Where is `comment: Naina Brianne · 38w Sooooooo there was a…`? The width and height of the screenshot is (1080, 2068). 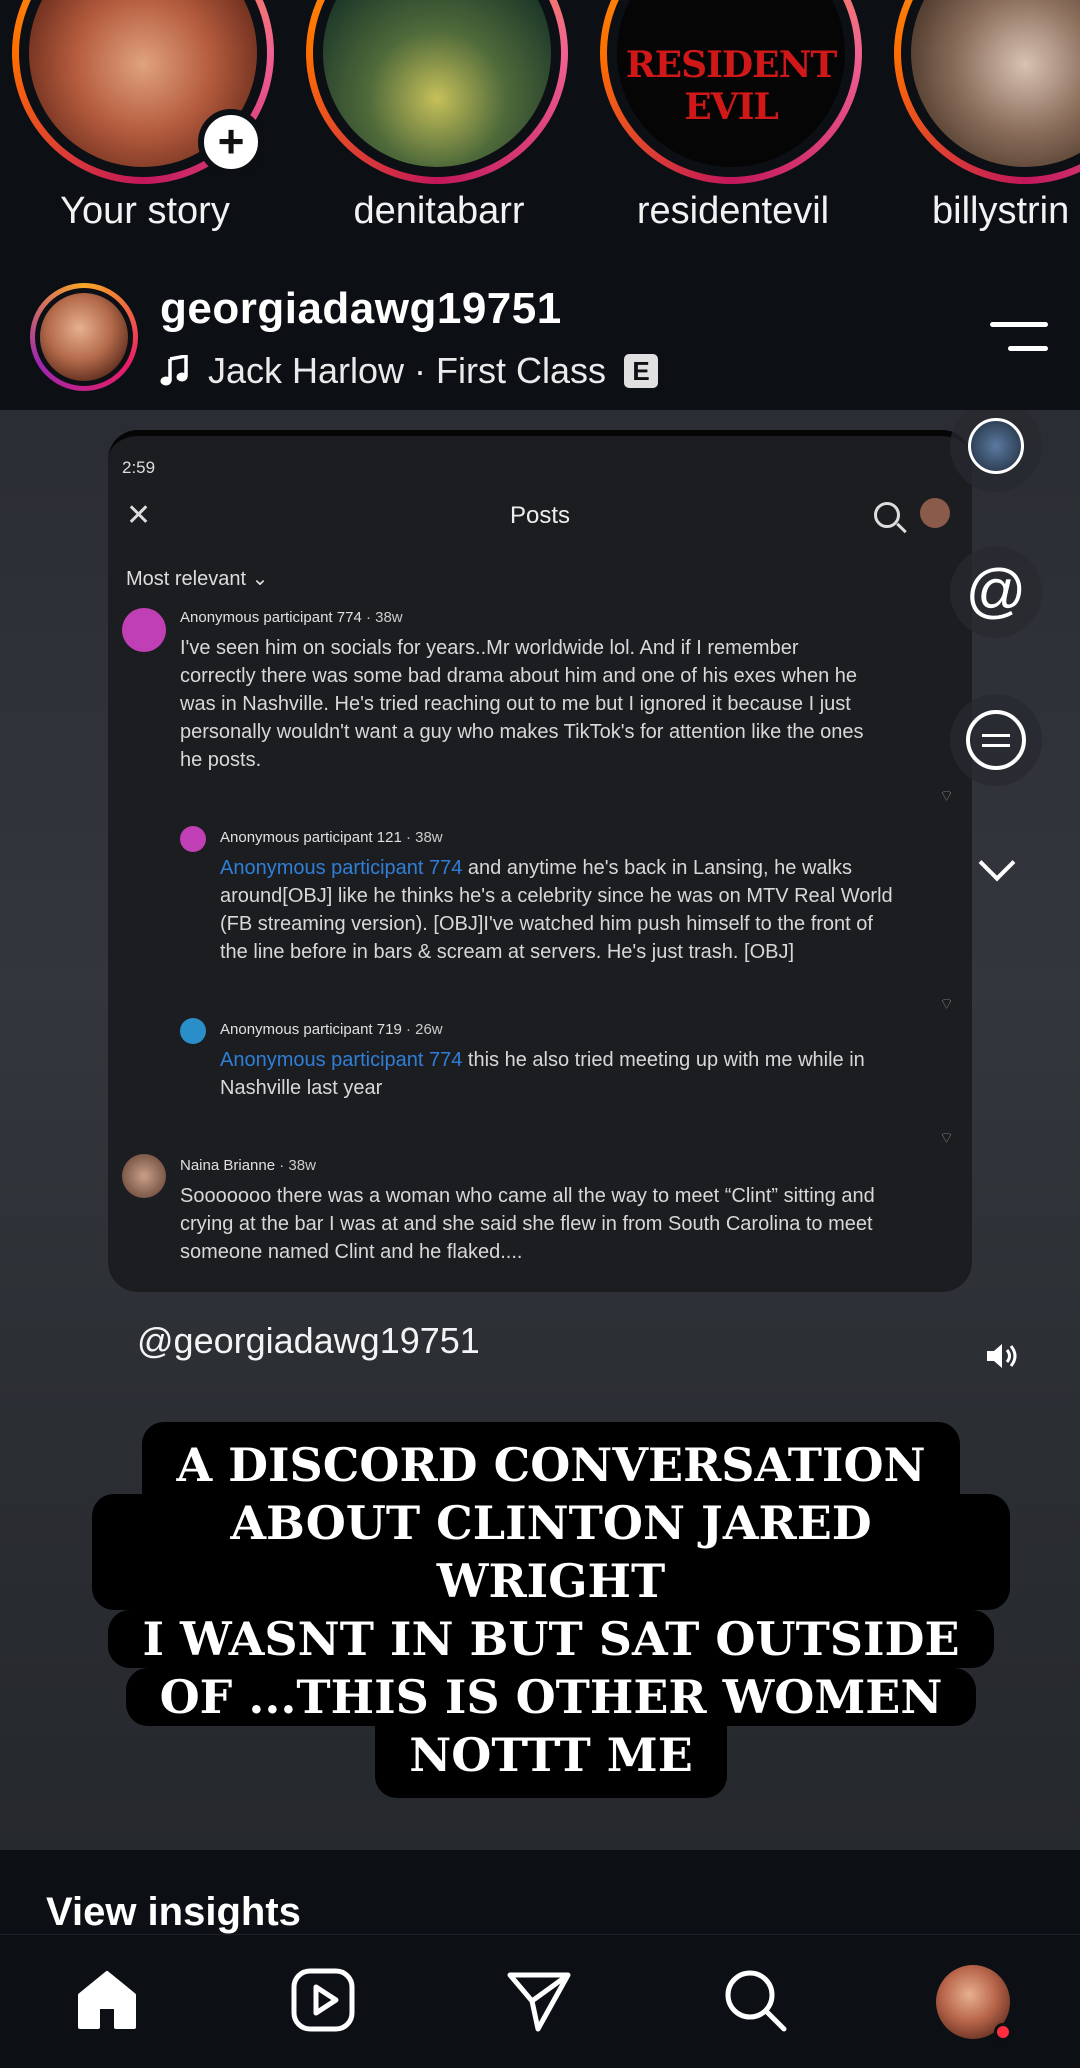
comment: Naina Brianne · 38w Sooooooo there was a… is located at coordinates (527, 1210).